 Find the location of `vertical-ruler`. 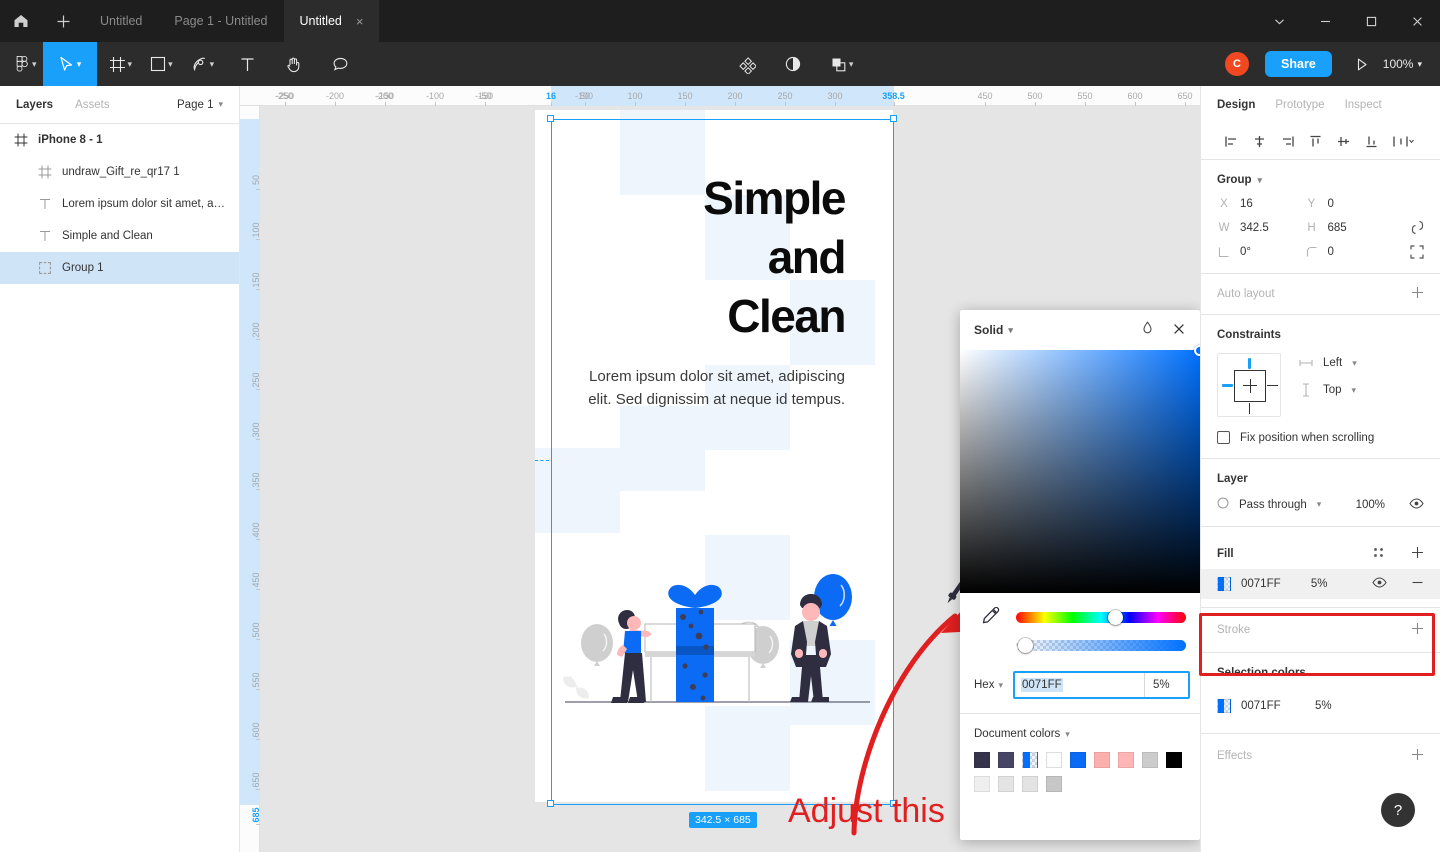

vertical-ruler is located at coordinates (250, 479).